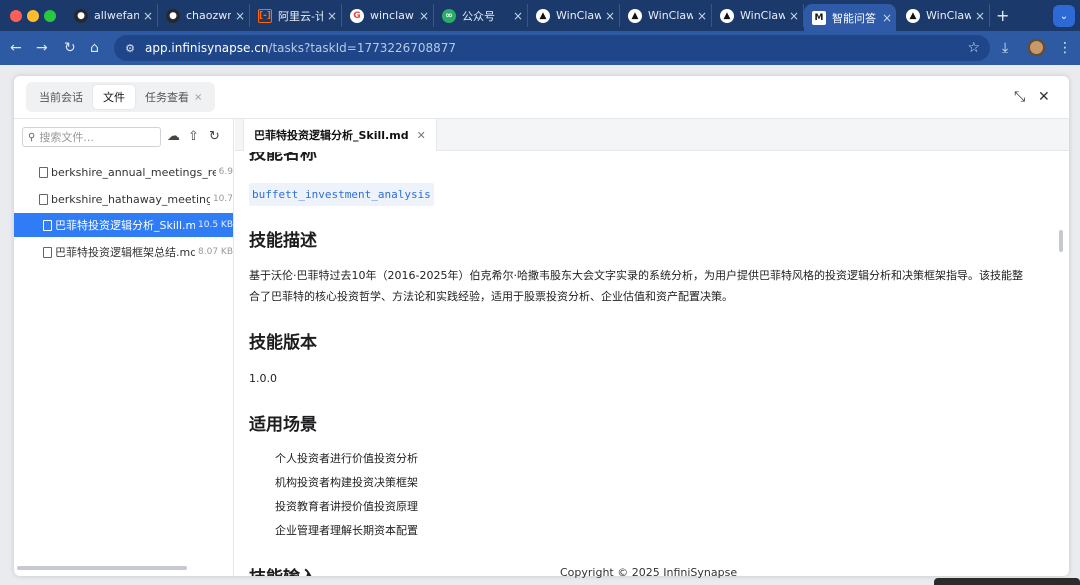 The width and height of the screenshot is (1080, 585). What do you see at coordinates (283, 425) in the screenshot?
I see `section-heading: 适用场景` at bounding box center [283, 425].